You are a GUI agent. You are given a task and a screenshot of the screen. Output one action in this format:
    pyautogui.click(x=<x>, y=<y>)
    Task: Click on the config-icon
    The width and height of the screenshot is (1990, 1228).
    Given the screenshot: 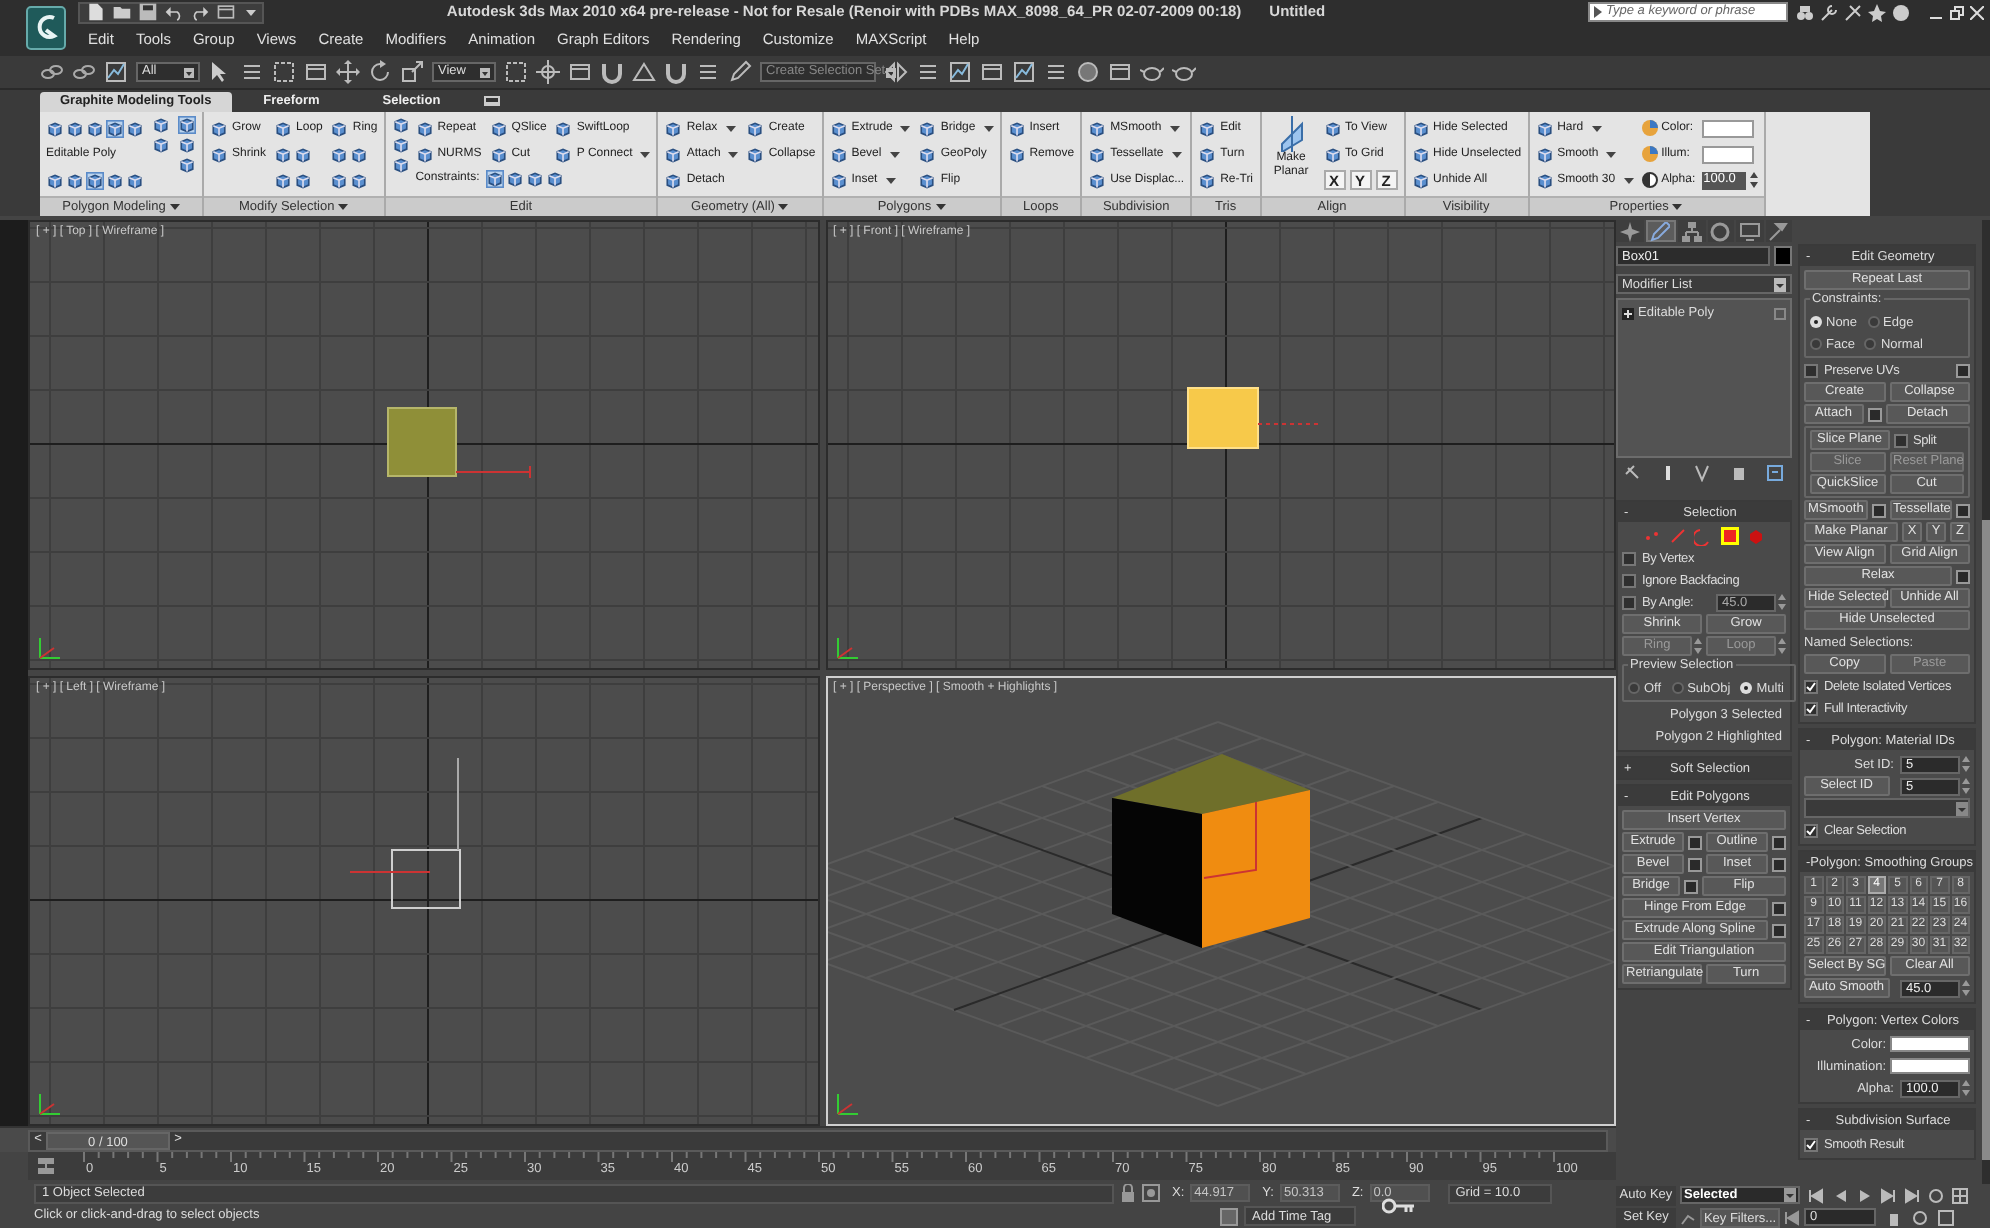 What is the action you would take?
    pyautogui.click(x=1774, y=473)
    